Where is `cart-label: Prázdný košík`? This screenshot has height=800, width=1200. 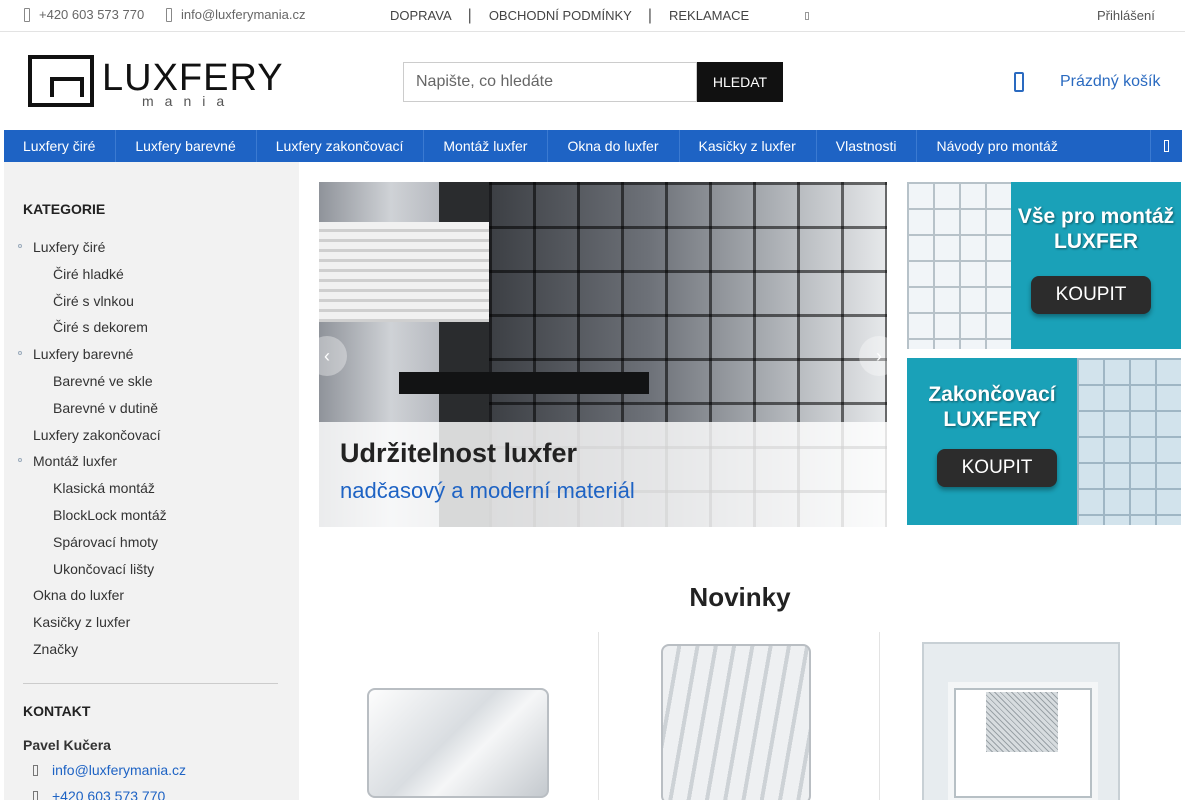
cart-label: Prázdný košík is located at coordinates (1110, 82).